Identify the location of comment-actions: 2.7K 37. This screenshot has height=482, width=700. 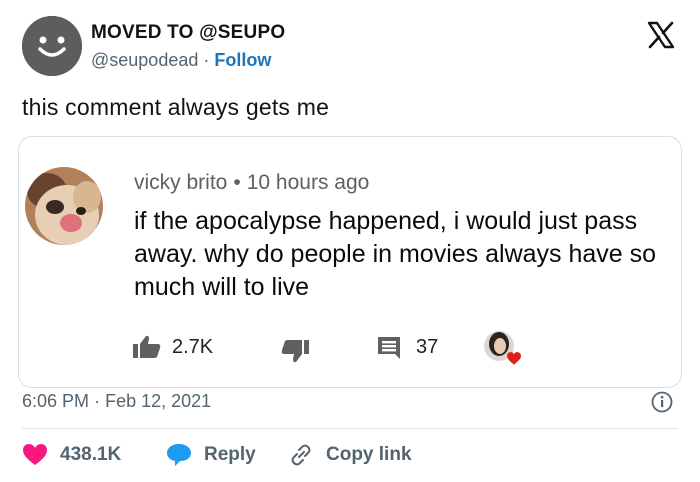
(342, 348).